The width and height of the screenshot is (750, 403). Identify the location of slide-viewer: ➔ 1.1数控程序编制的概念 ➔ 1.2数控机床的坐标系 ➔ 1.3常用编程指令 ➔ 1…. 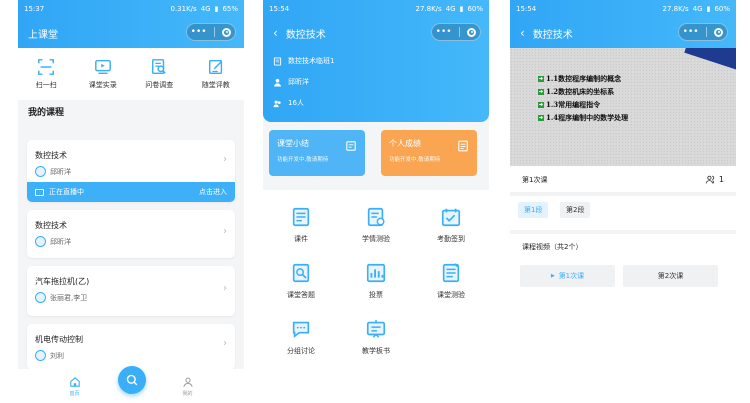
(623, 107).